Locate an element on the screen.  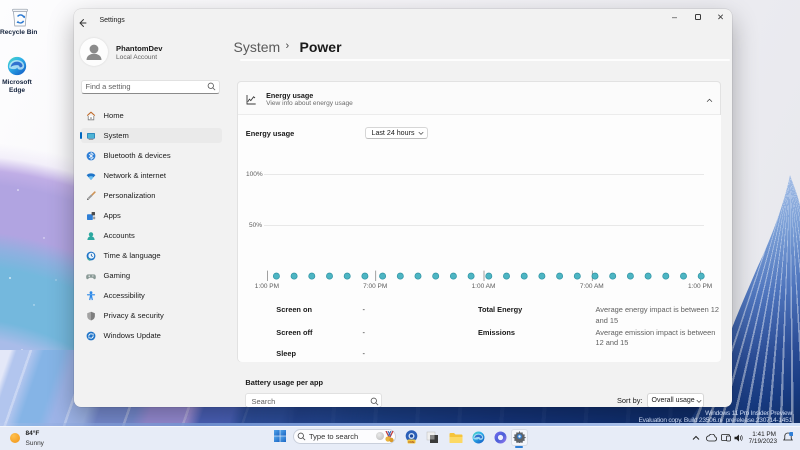
svg-text: FRE is located at coordinates (411, 442).